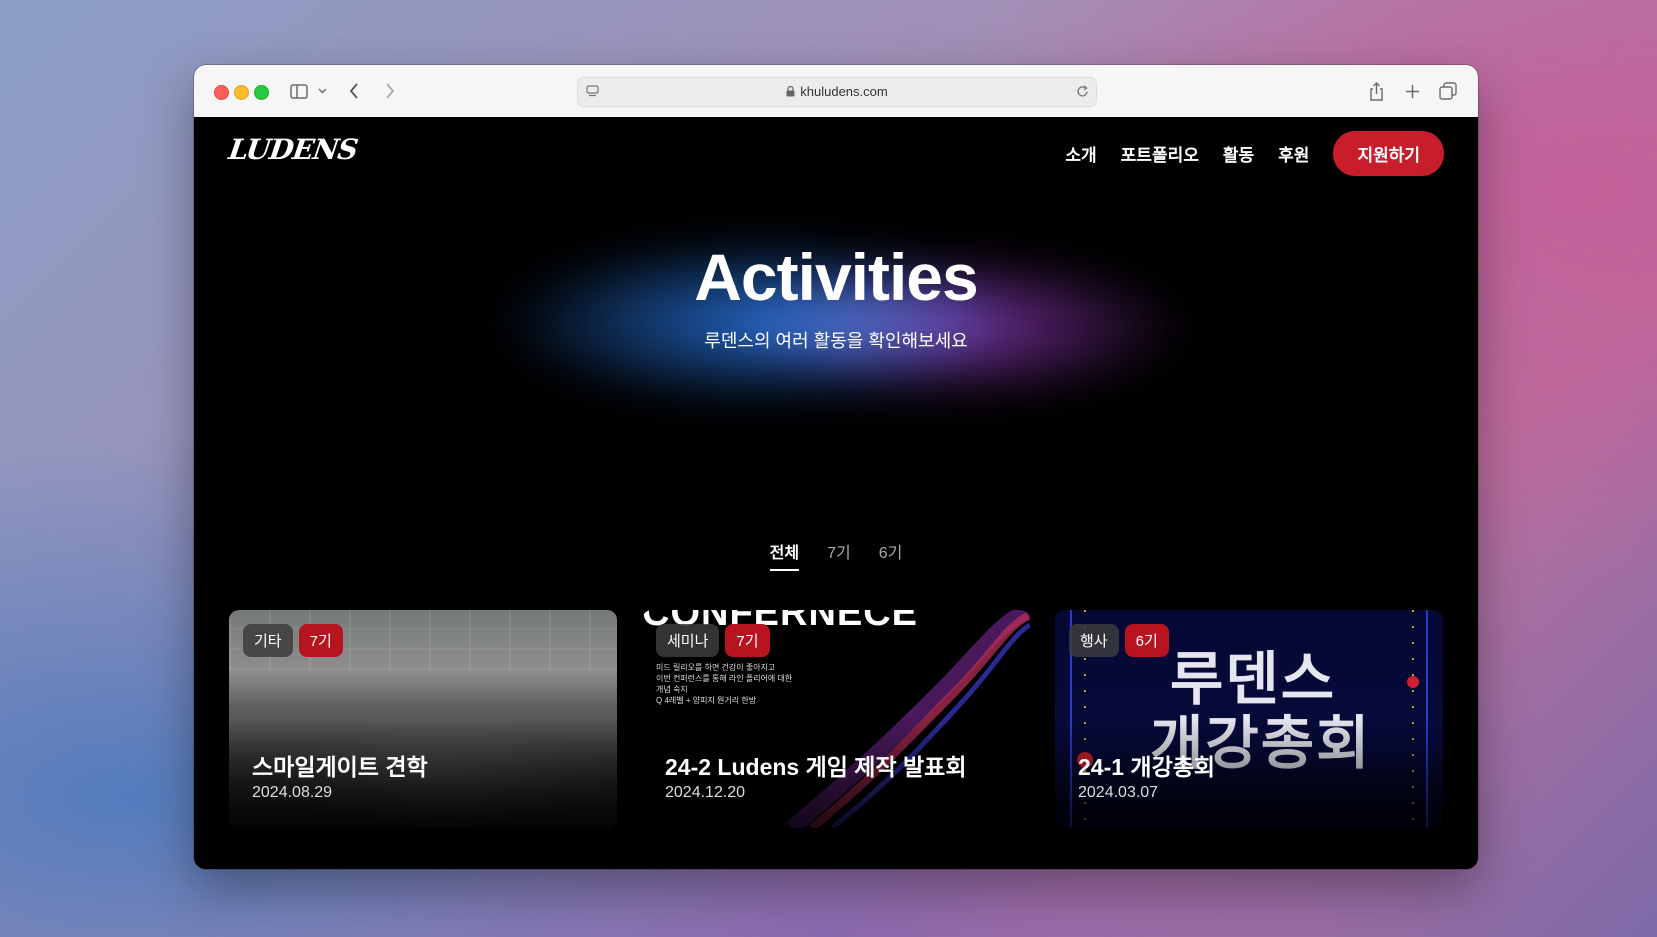 The height and width of the screenshot is (937, 1657). Describe the element at coordinates (790, 92) in the screenshot. I see `lock-icon` at that location.